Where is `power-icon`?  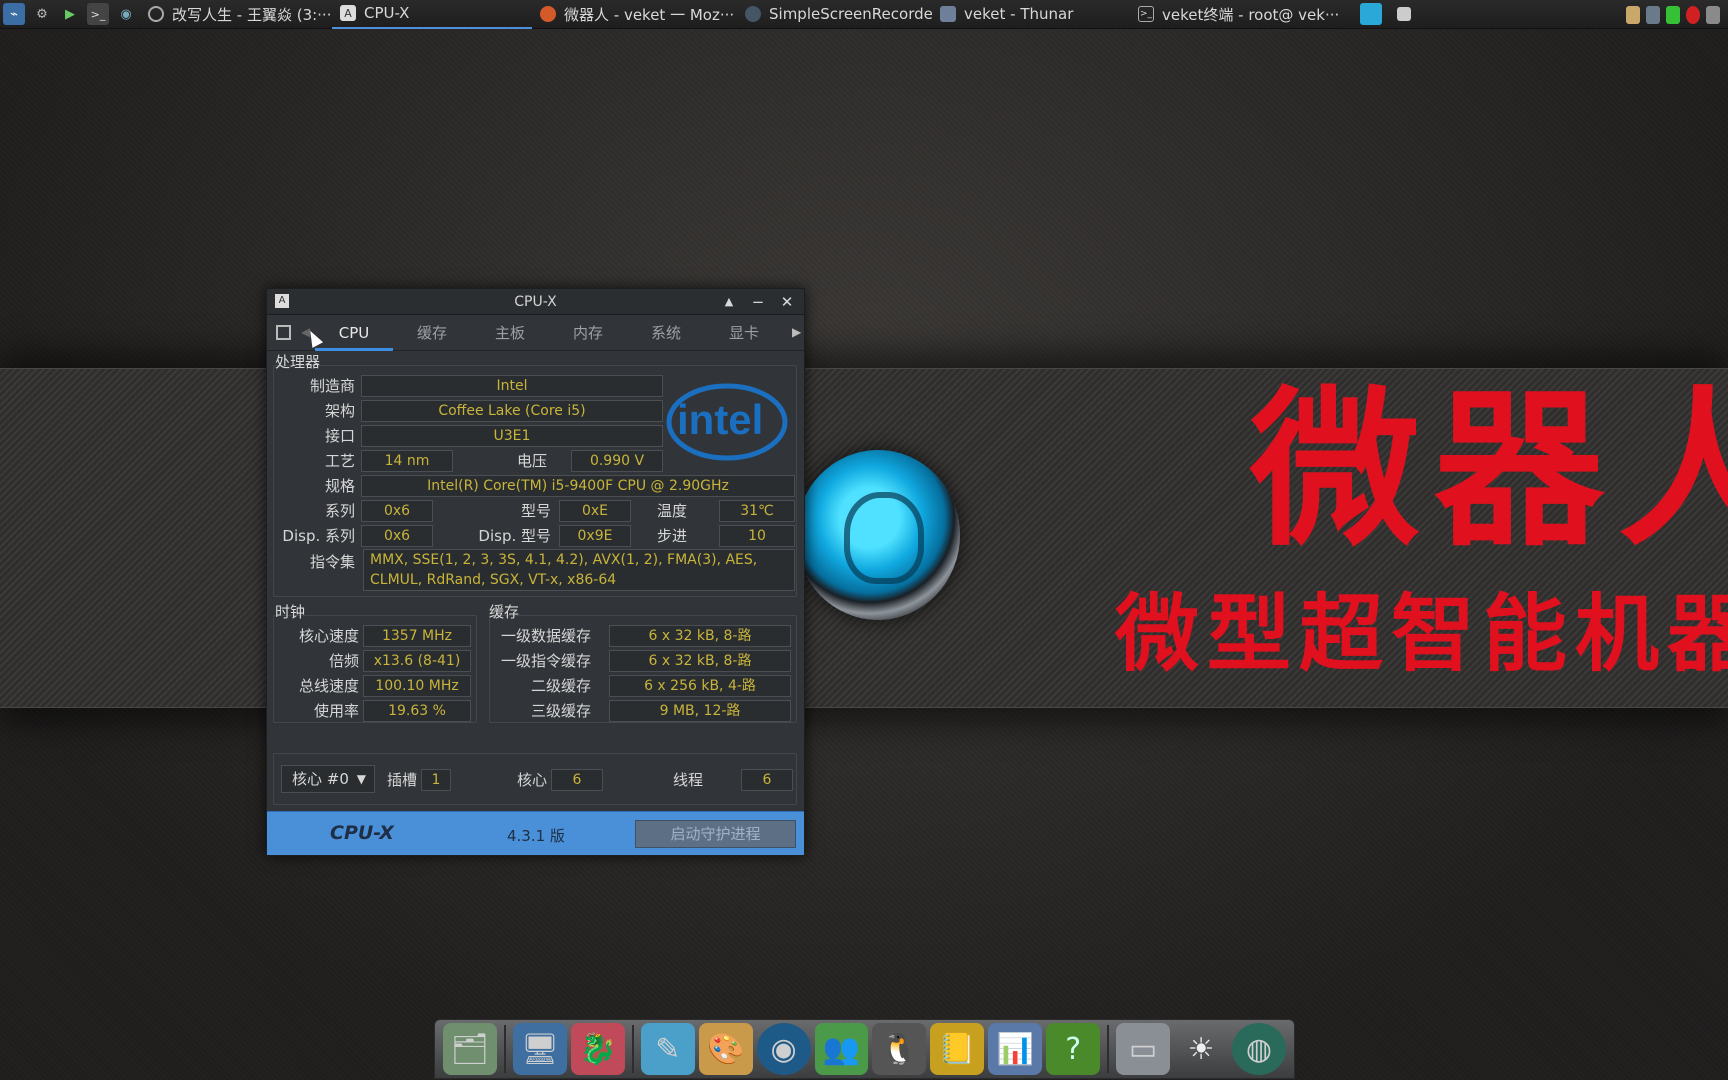 power-icon is located at coordinates (1693, 14).